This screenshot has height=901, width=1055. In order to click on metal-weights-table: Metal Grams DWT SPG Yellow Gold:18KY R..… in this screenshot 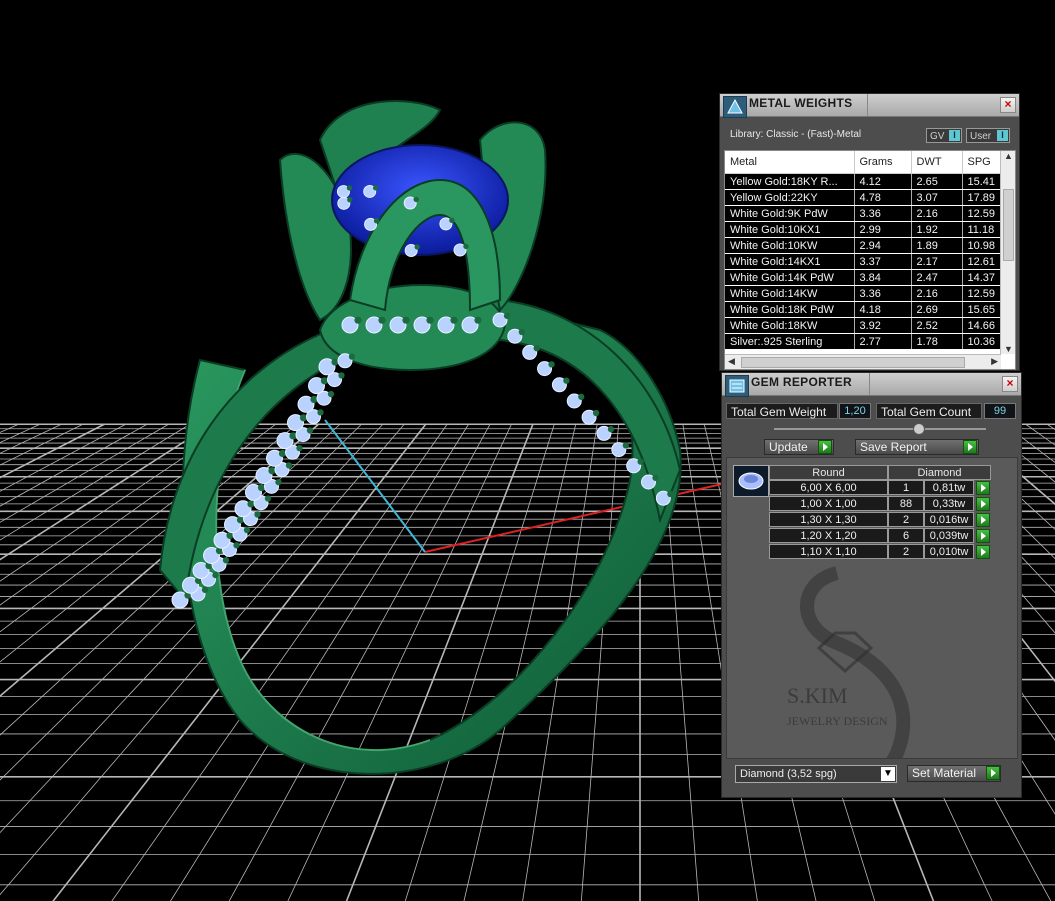, I will do `click(870, 260)`.